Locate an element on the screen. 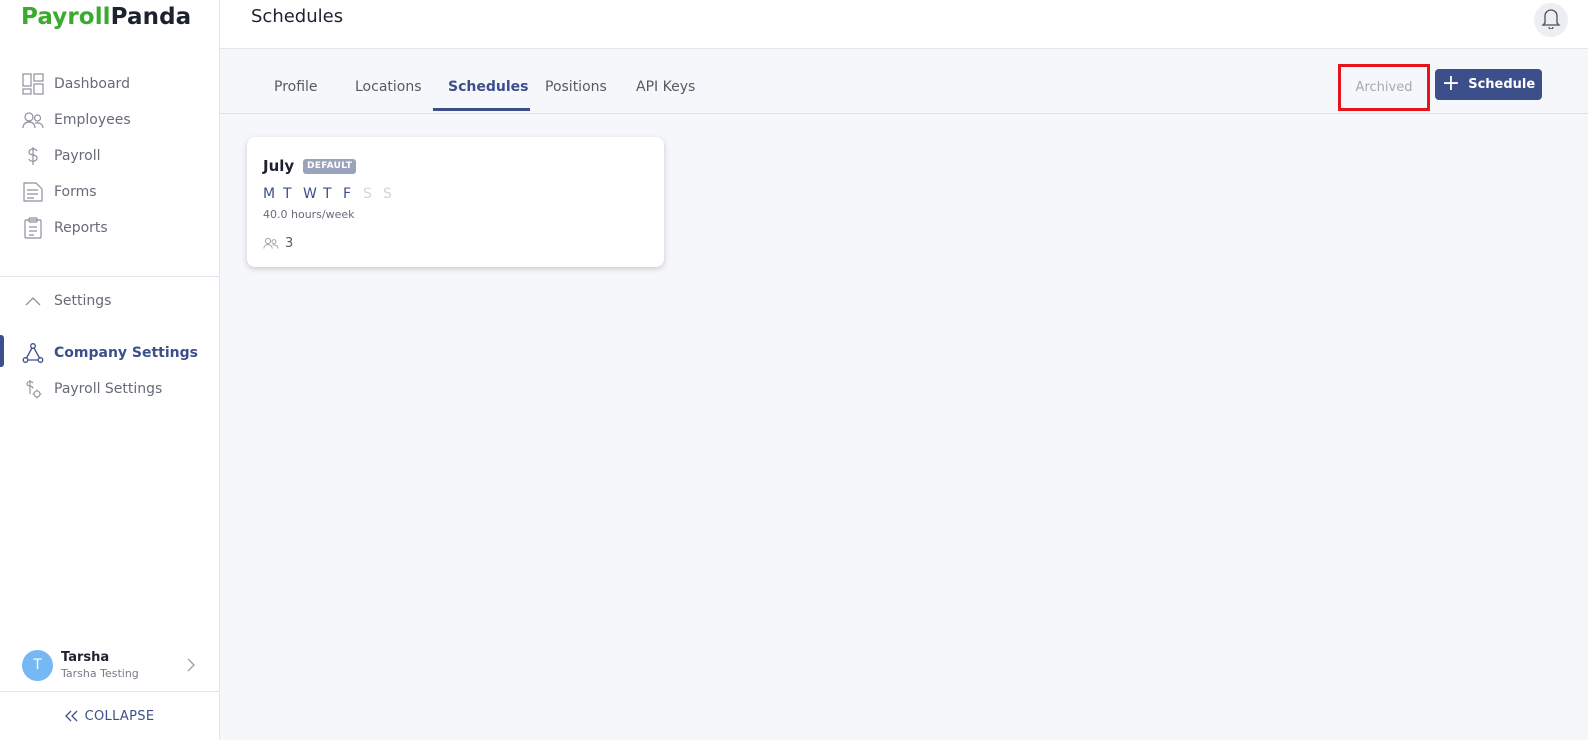 The height and width of the screenshot is (740, 1588). sidebar-item-company-settings: Company Settings is located at coordinates (109, 353).